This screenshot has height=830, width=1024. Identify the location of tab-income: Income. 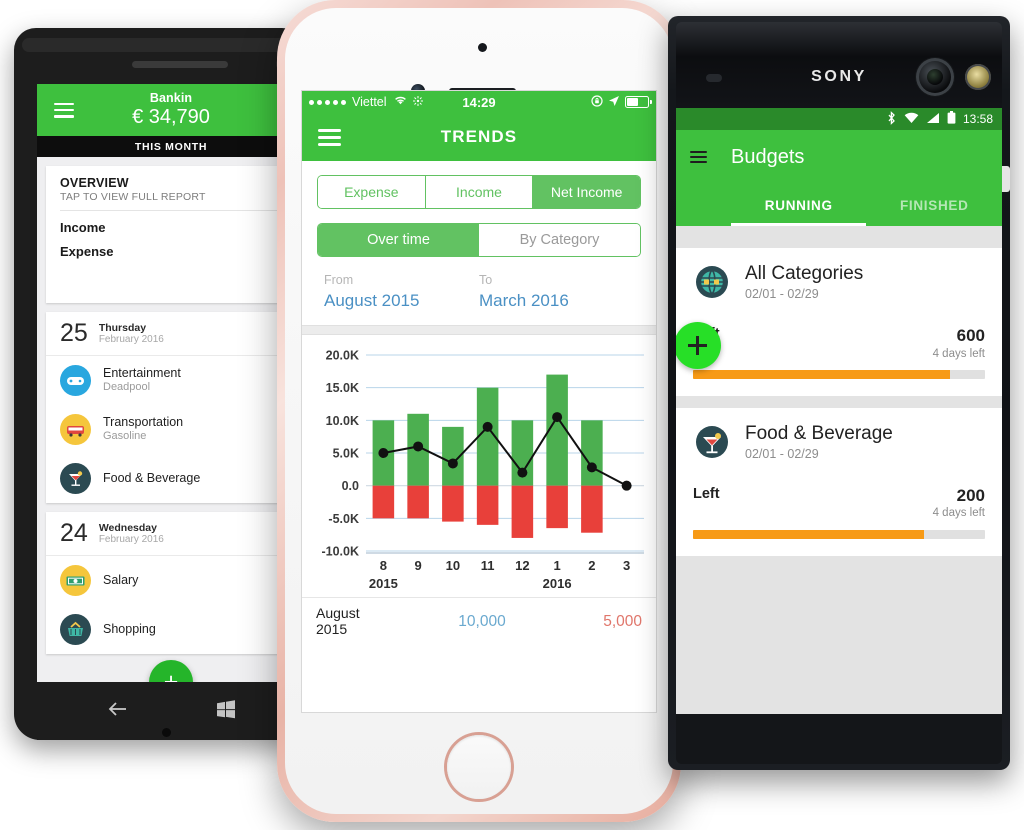
(478, 192).